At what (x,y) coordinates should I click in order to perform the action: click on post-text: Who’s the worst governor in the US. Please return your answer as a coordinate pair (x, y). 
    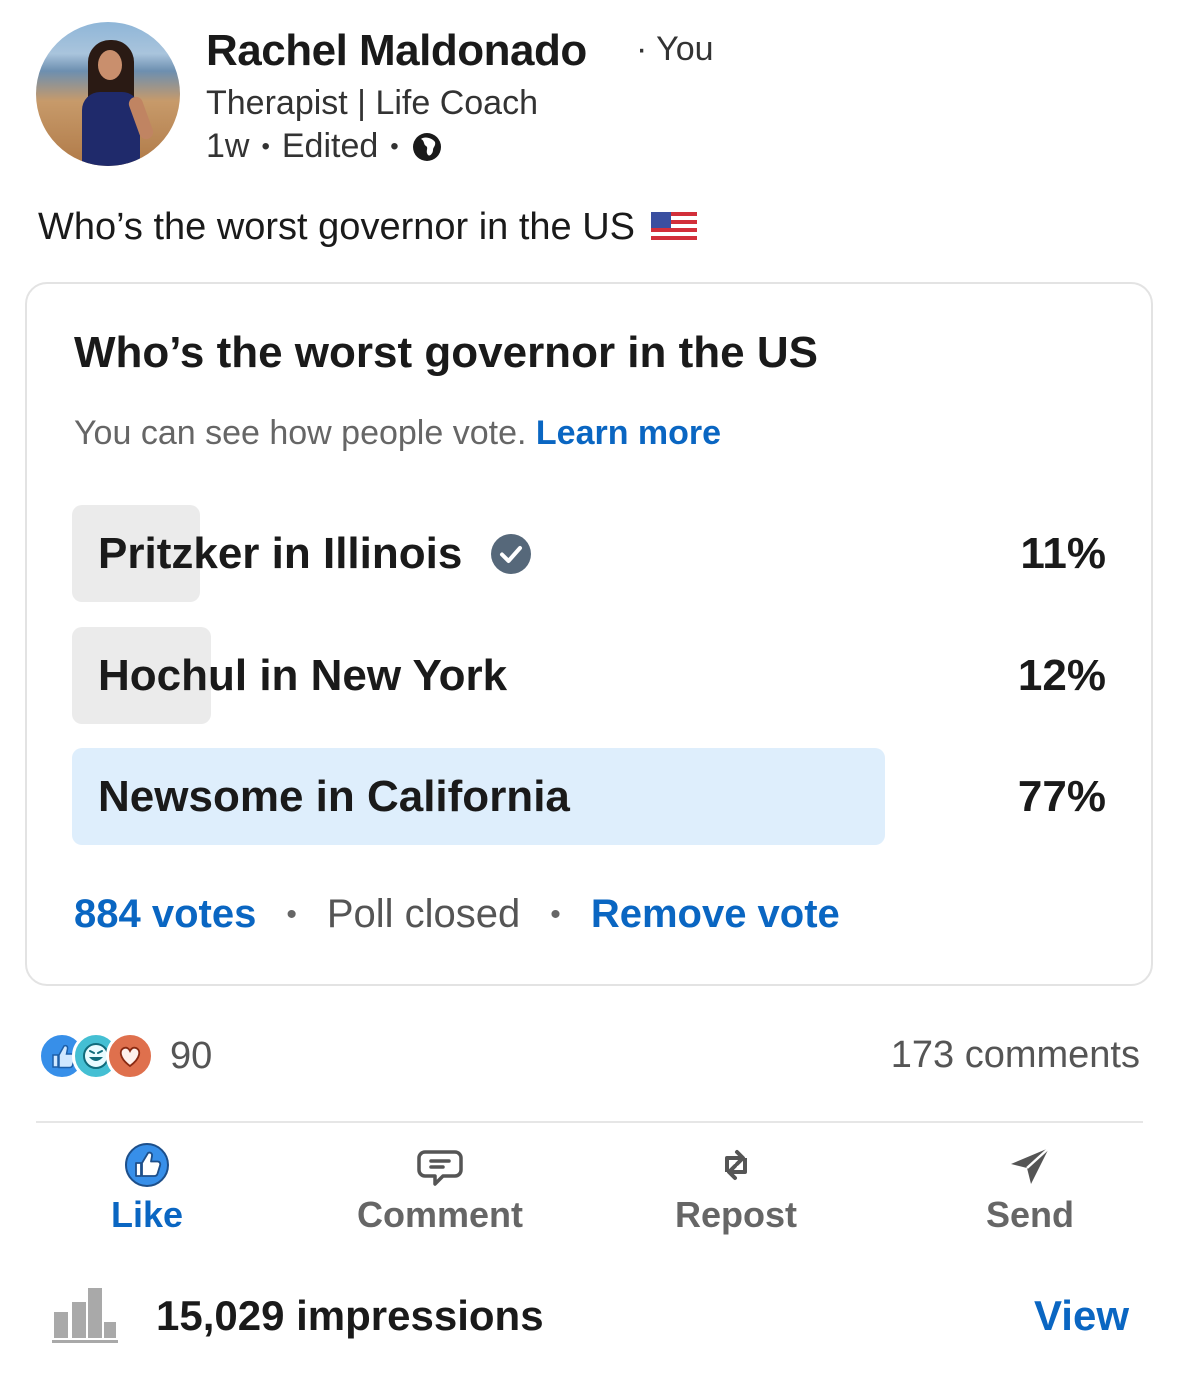
    Looking at the image, I should click on (368, 227).